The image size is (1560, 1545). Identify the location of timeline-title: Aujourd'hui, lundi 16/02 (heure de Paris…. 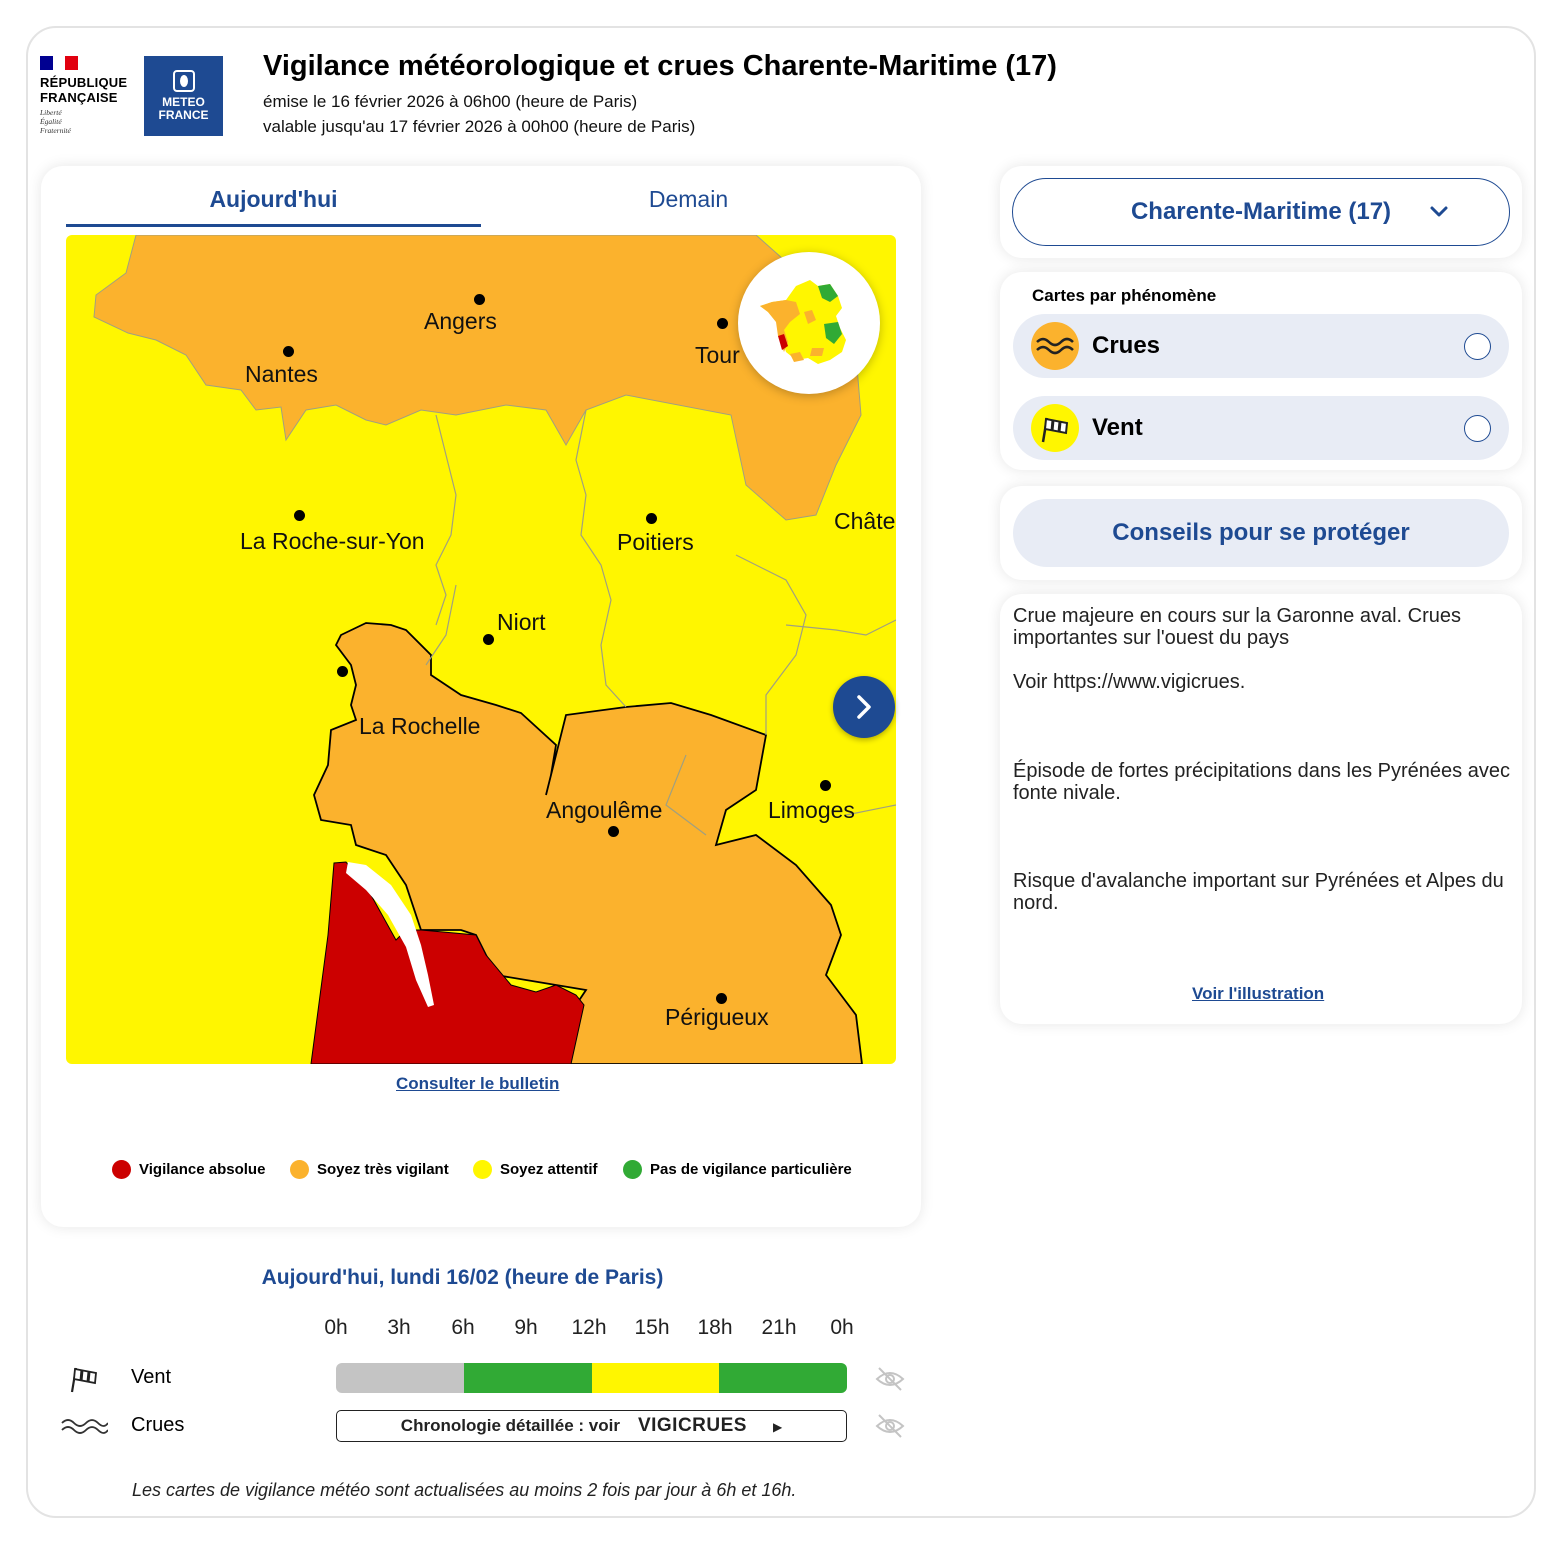
(462, 1277).